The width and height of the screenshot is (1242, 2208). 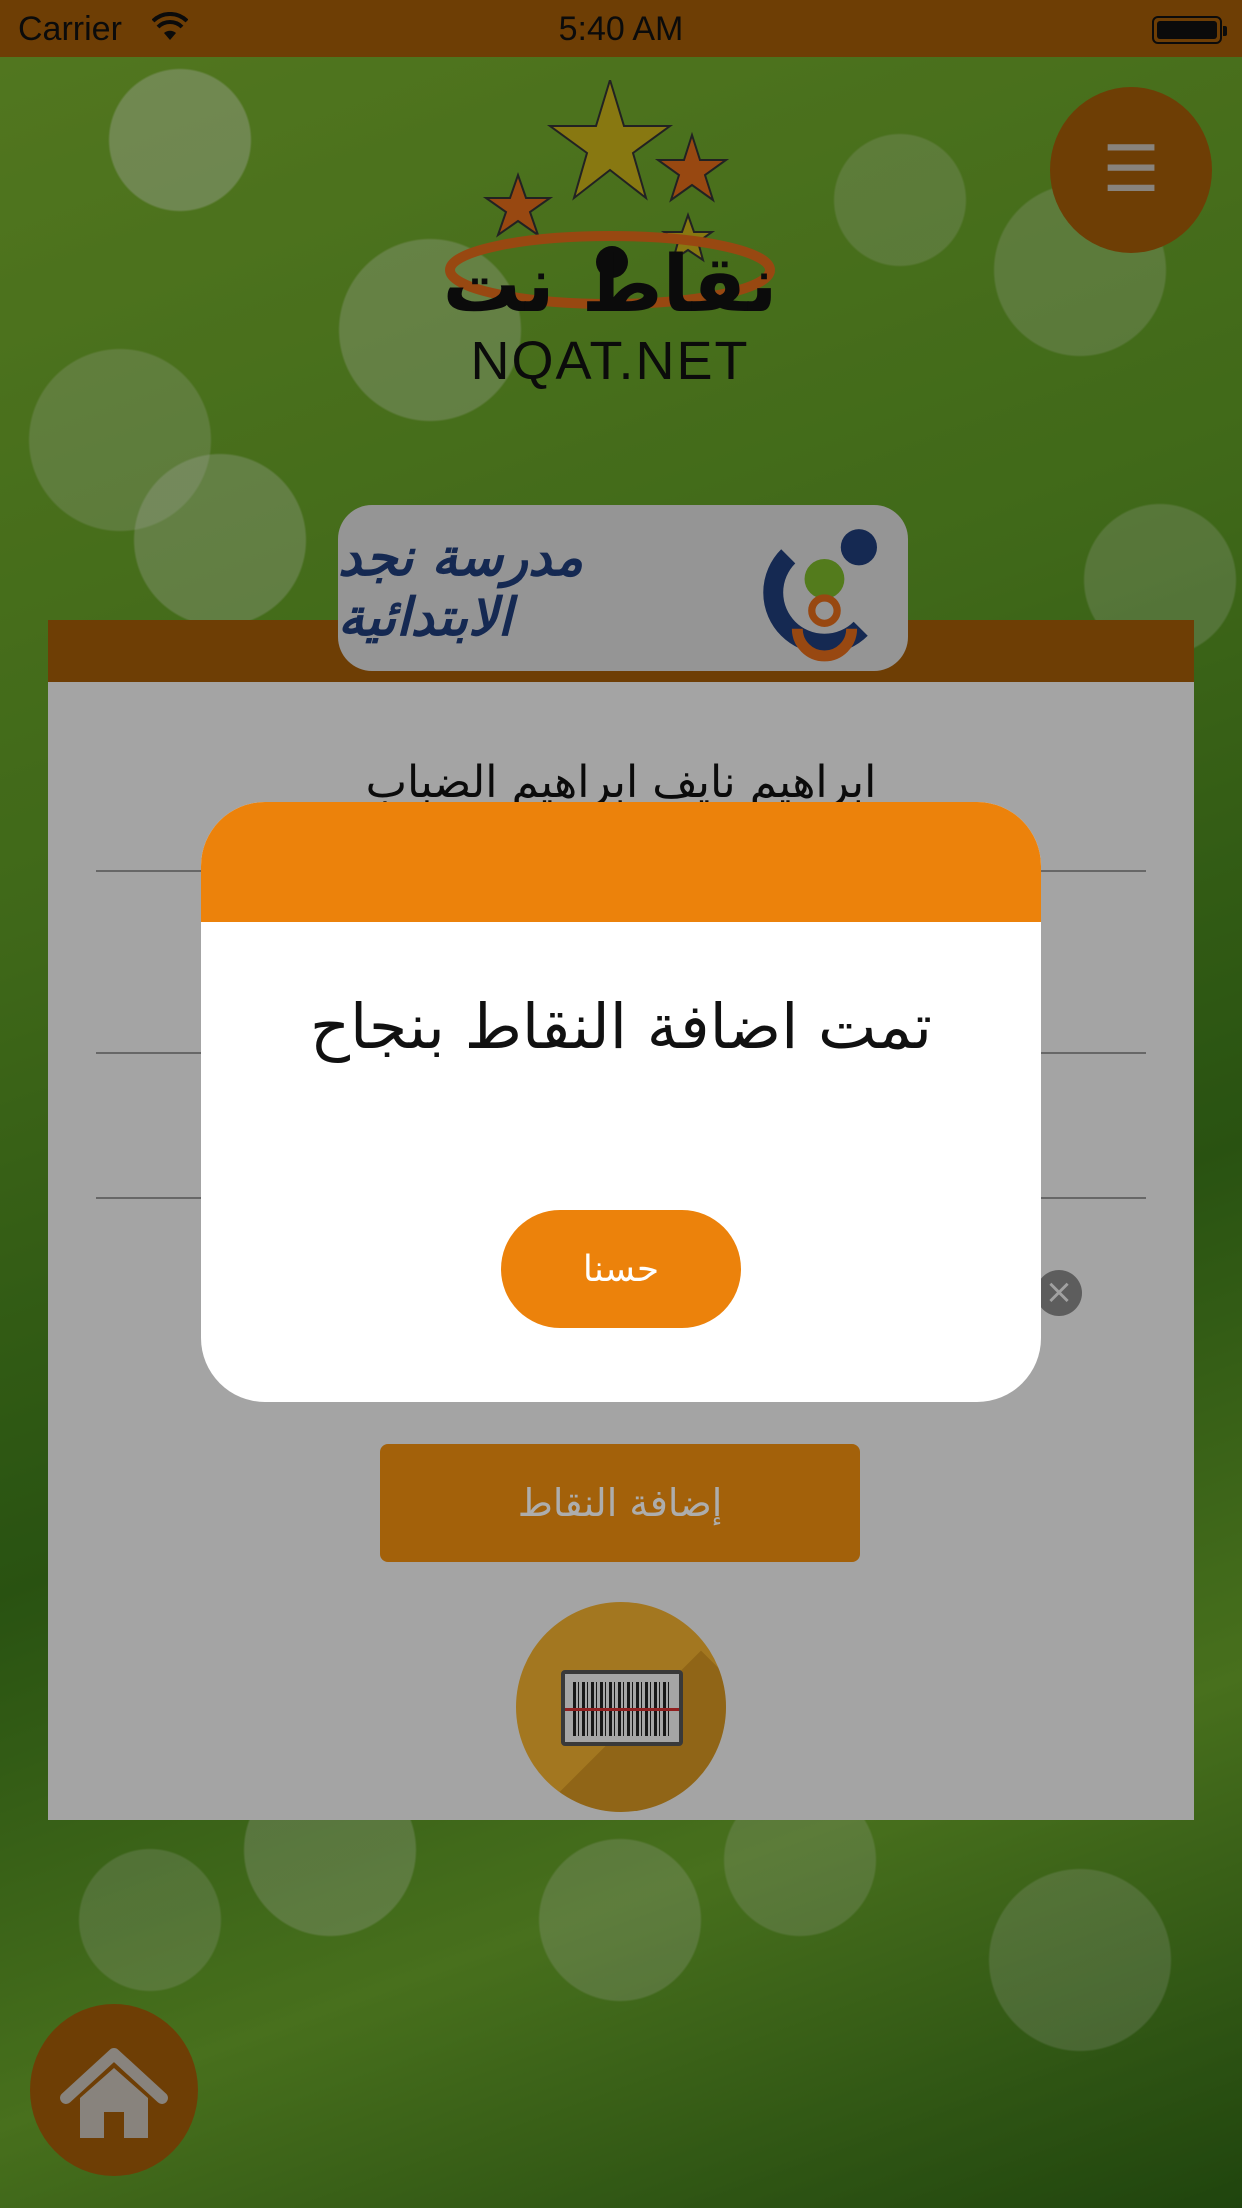 What do you see at coordinates (621, 1026) in the screenshot?
I see `dialog-message: تمت اضافة النقاط بنجاح` at bounding box center [621, 1026].